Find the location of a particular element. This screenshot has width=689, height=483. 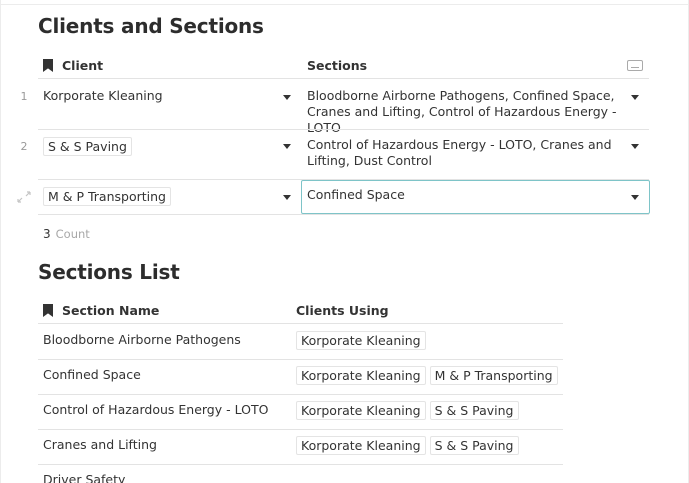

column-header-clients-using-label: Clients Using is located at coordinates (342, 310).